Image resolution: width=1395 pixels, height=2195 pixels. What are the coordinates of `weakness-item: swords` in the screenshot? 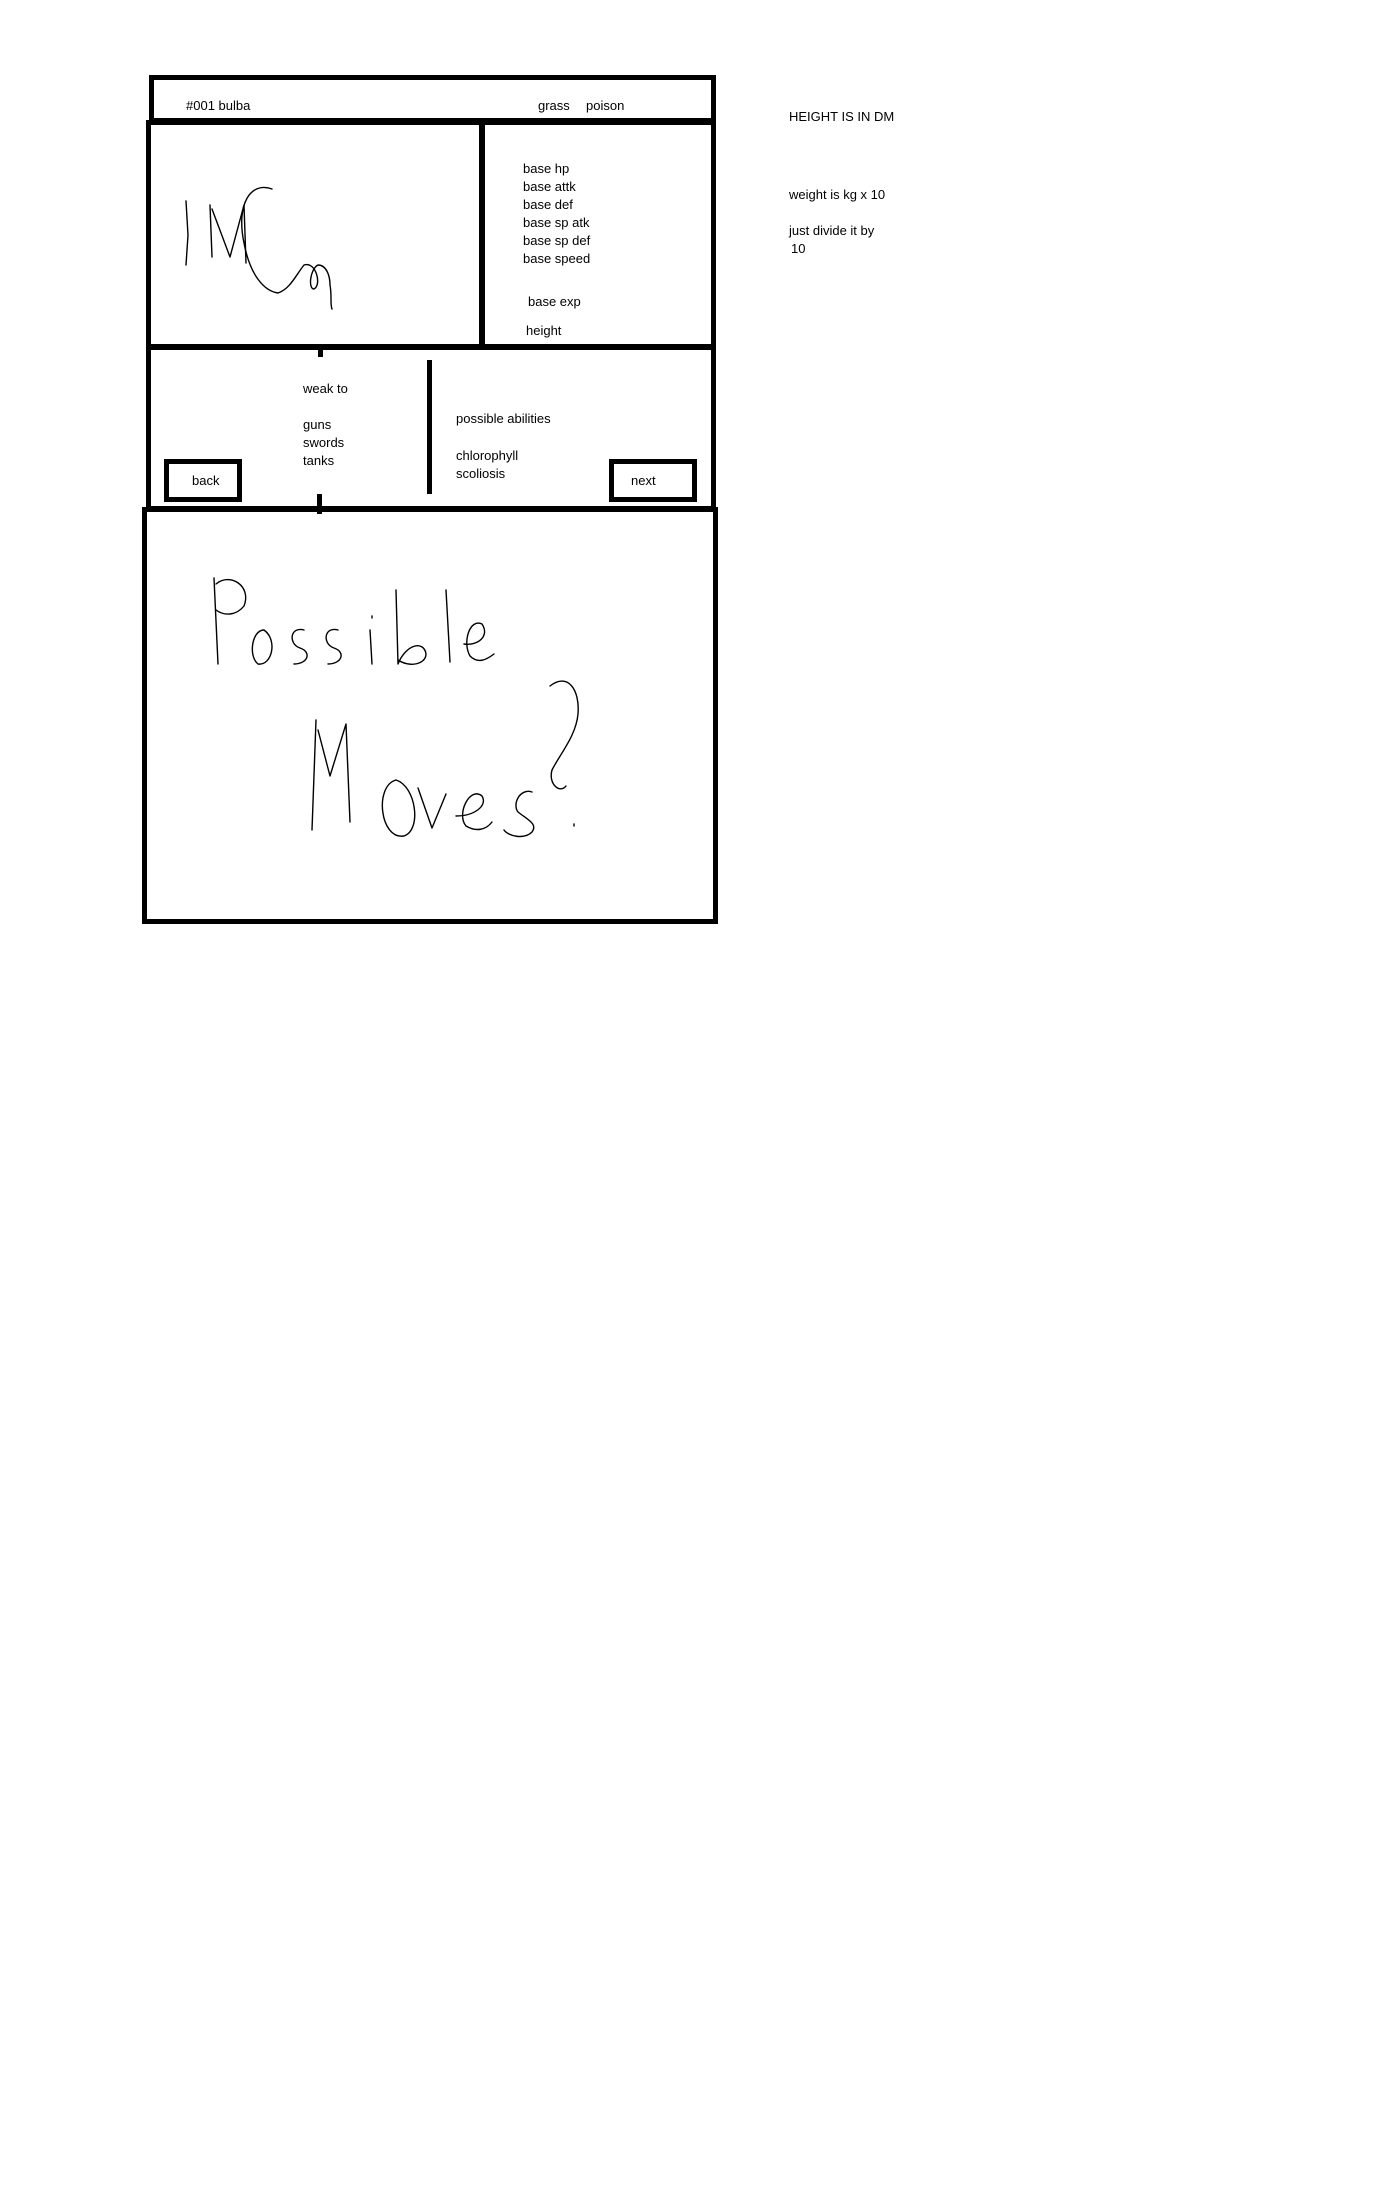 It's located at (324, 442).